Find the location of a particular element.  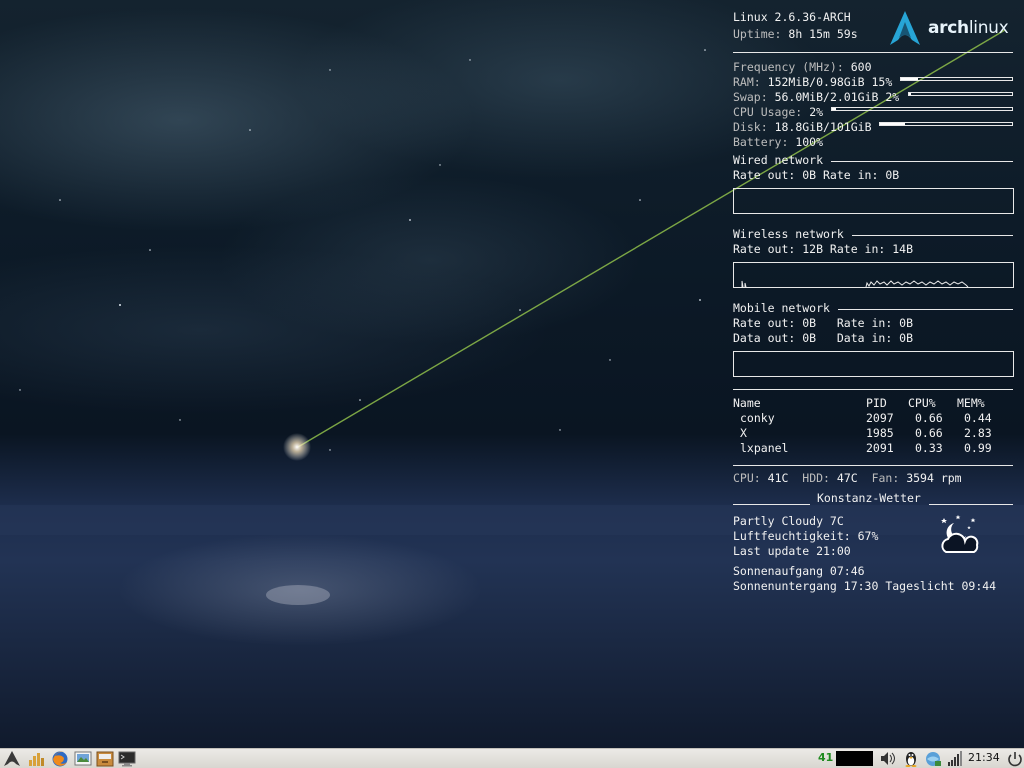

ram-value: 152MiB/0.98GiB 15% is located at coordinates (830, 82).